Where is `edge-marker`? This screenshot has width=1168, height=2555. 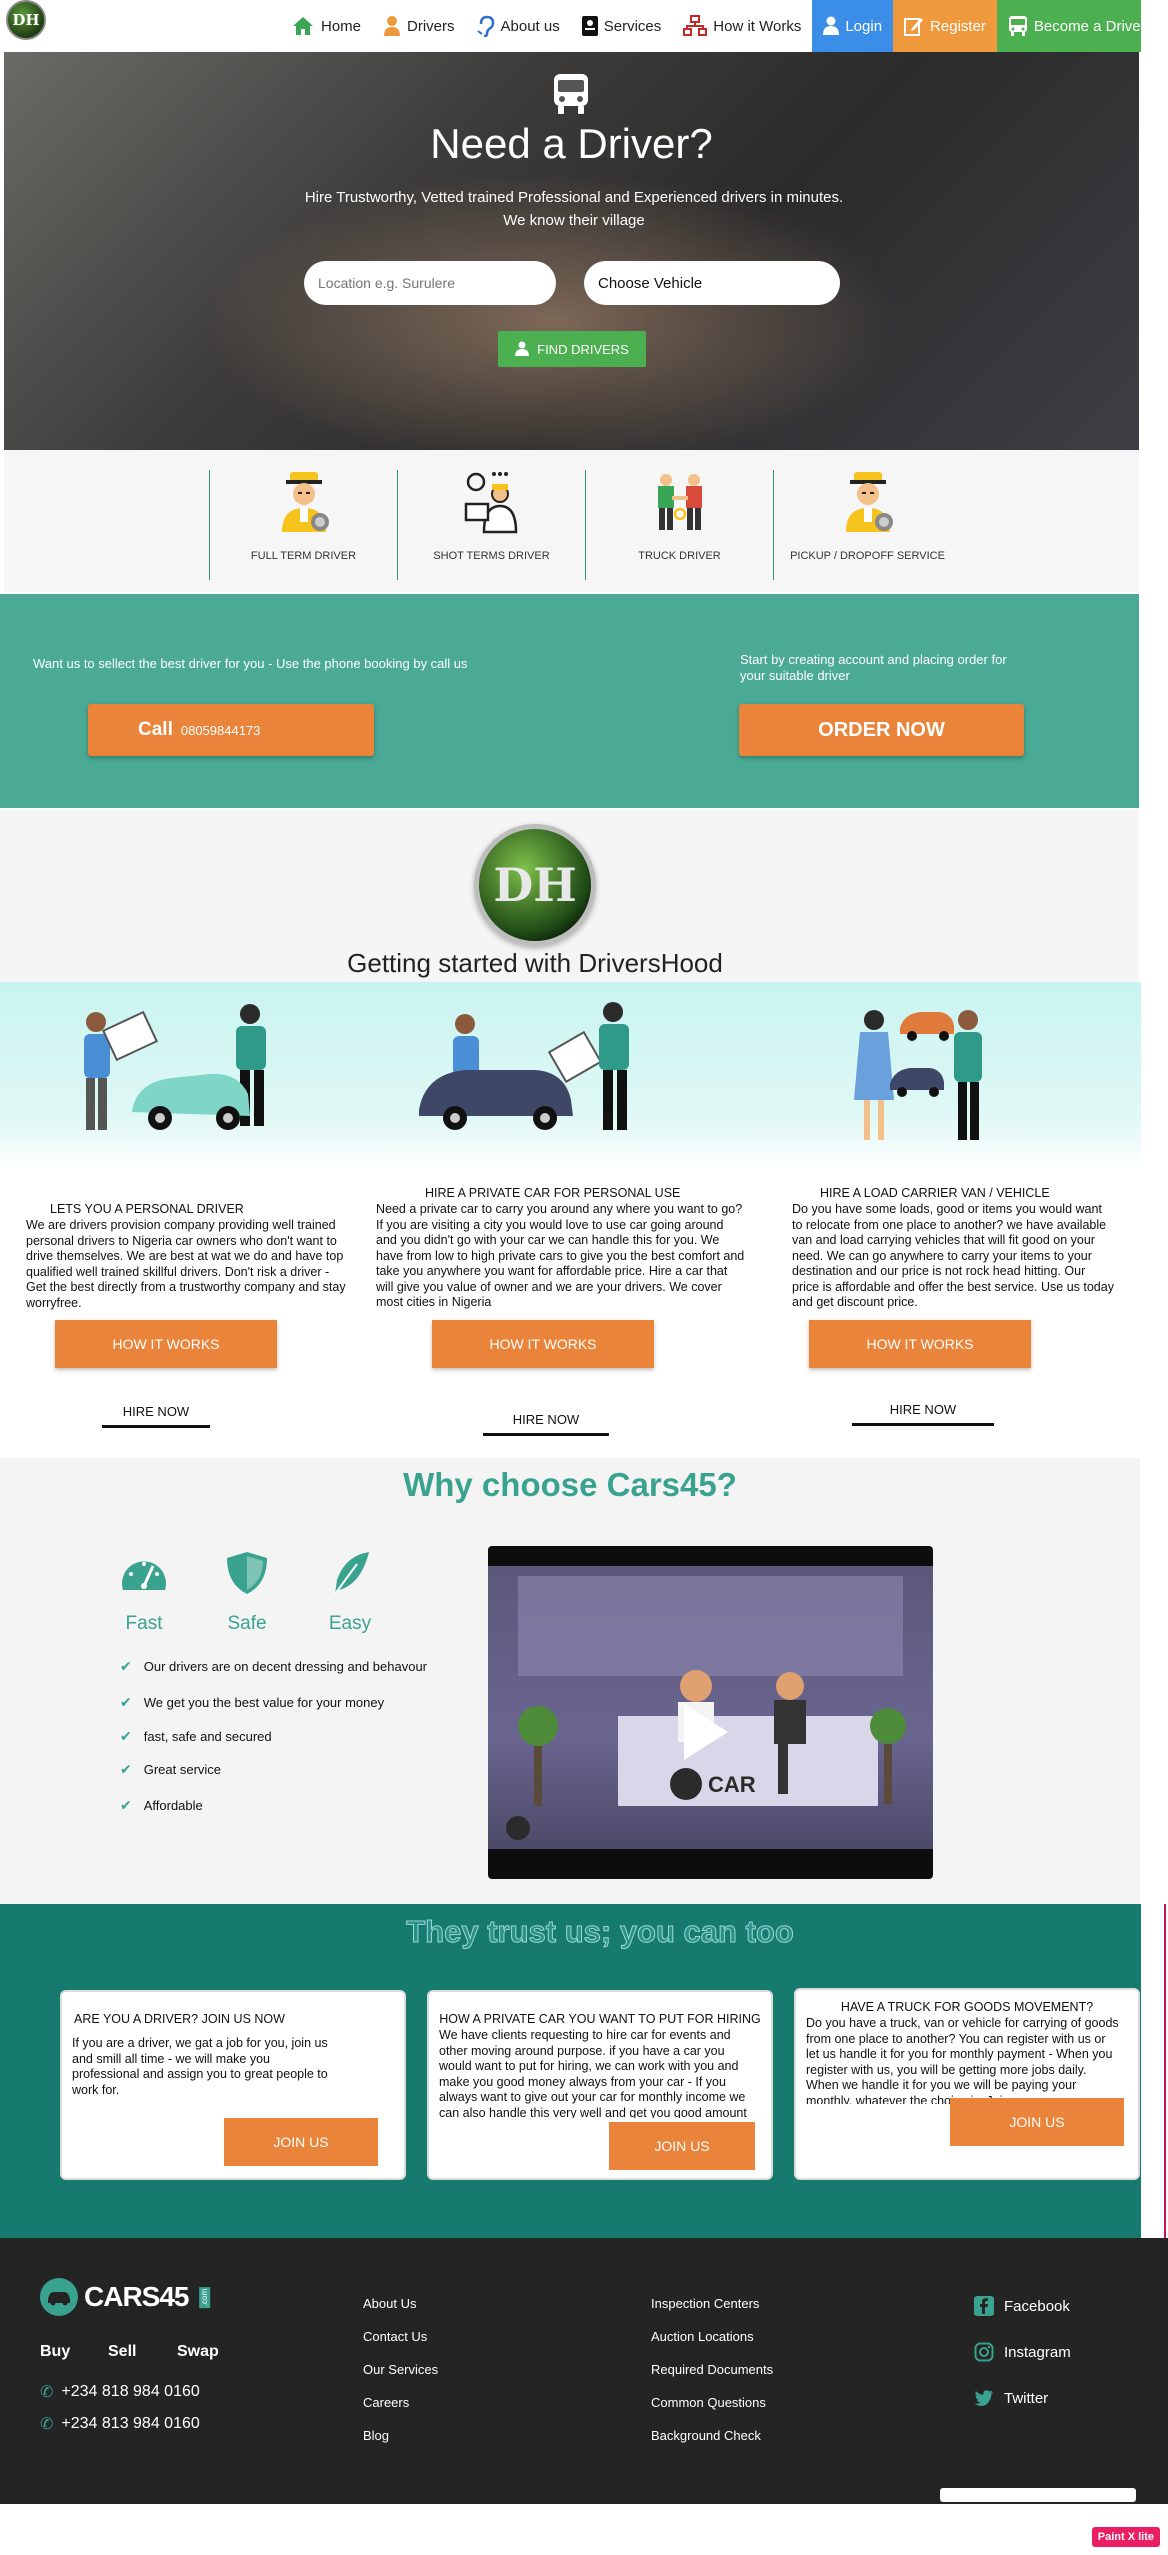 edge-marker is located at coordinates (1165, 2071).